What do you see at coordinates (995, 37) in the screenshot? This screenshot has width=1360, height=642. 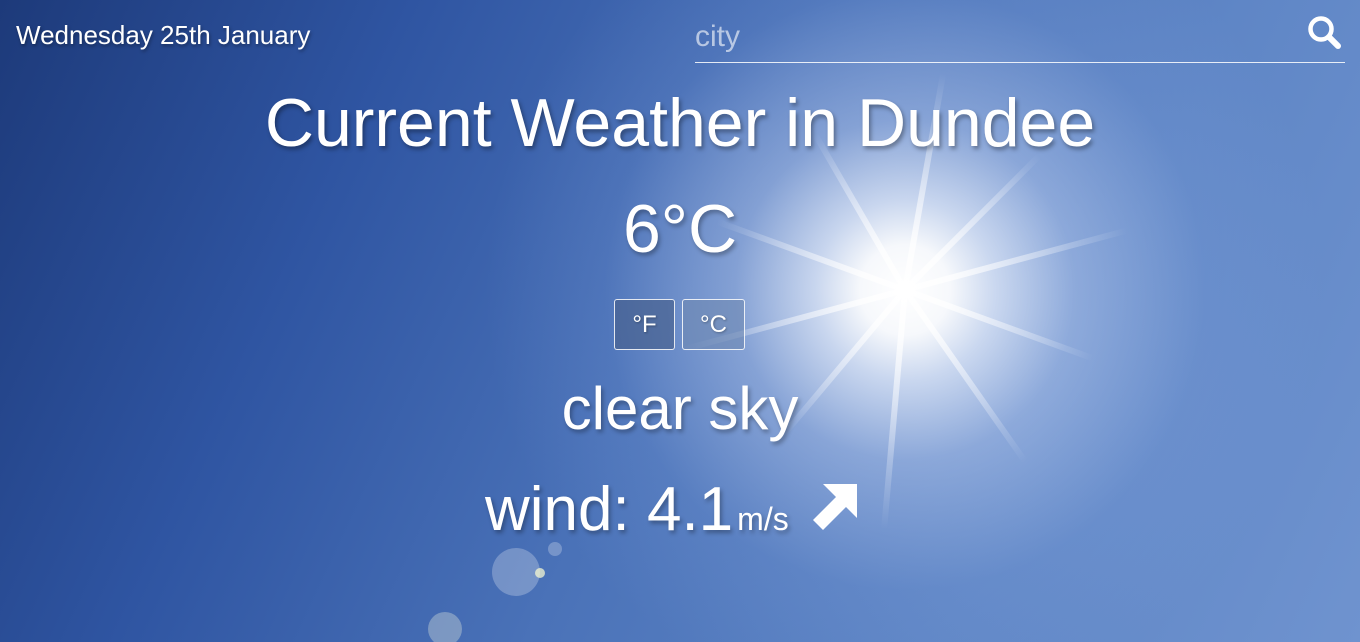 I see `city-search-input` at bounding box center [995, 37].